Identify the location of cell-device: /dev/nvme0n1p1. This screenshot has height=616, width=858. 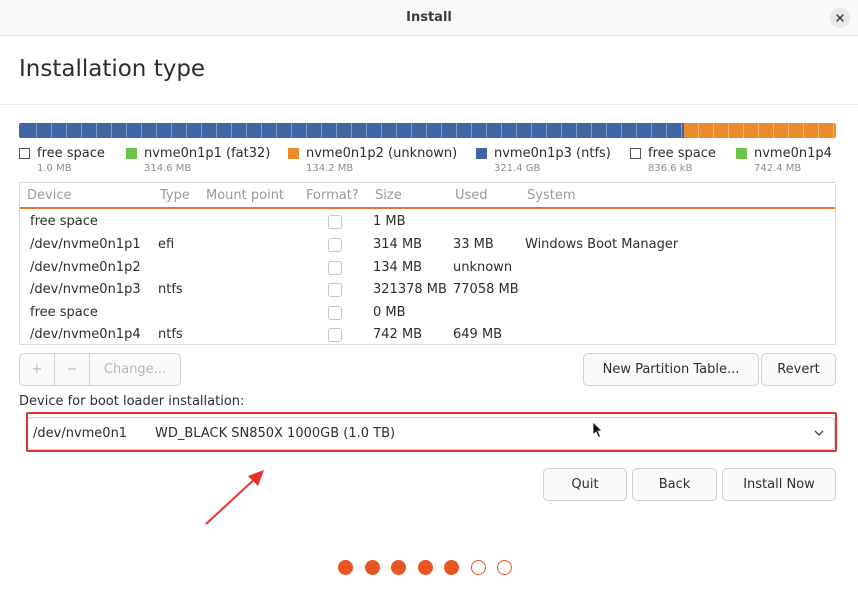
(85, 244).